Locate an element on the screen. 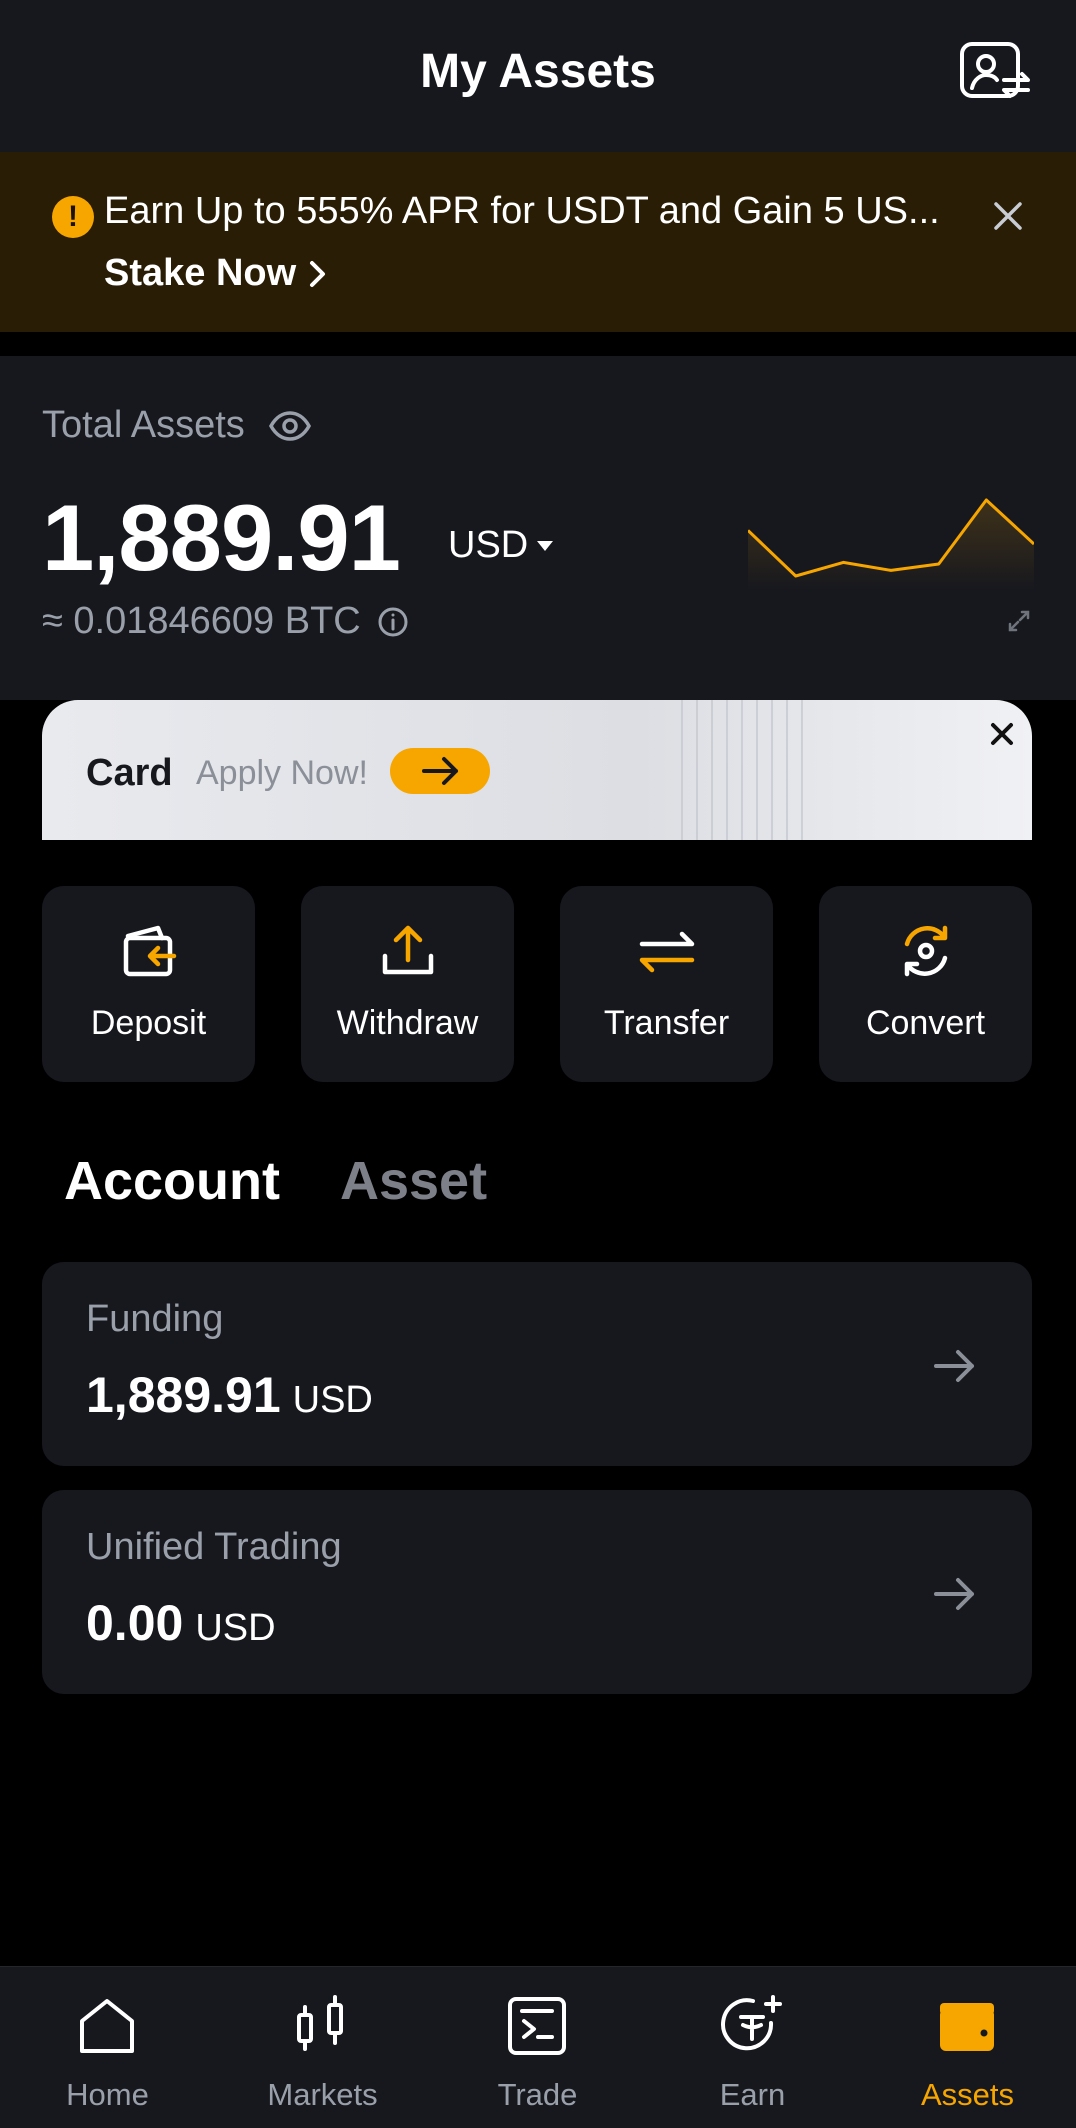 This screenshot has width=1076, height=2128. nav-label: Trade is located at coordinates (537, 2094).